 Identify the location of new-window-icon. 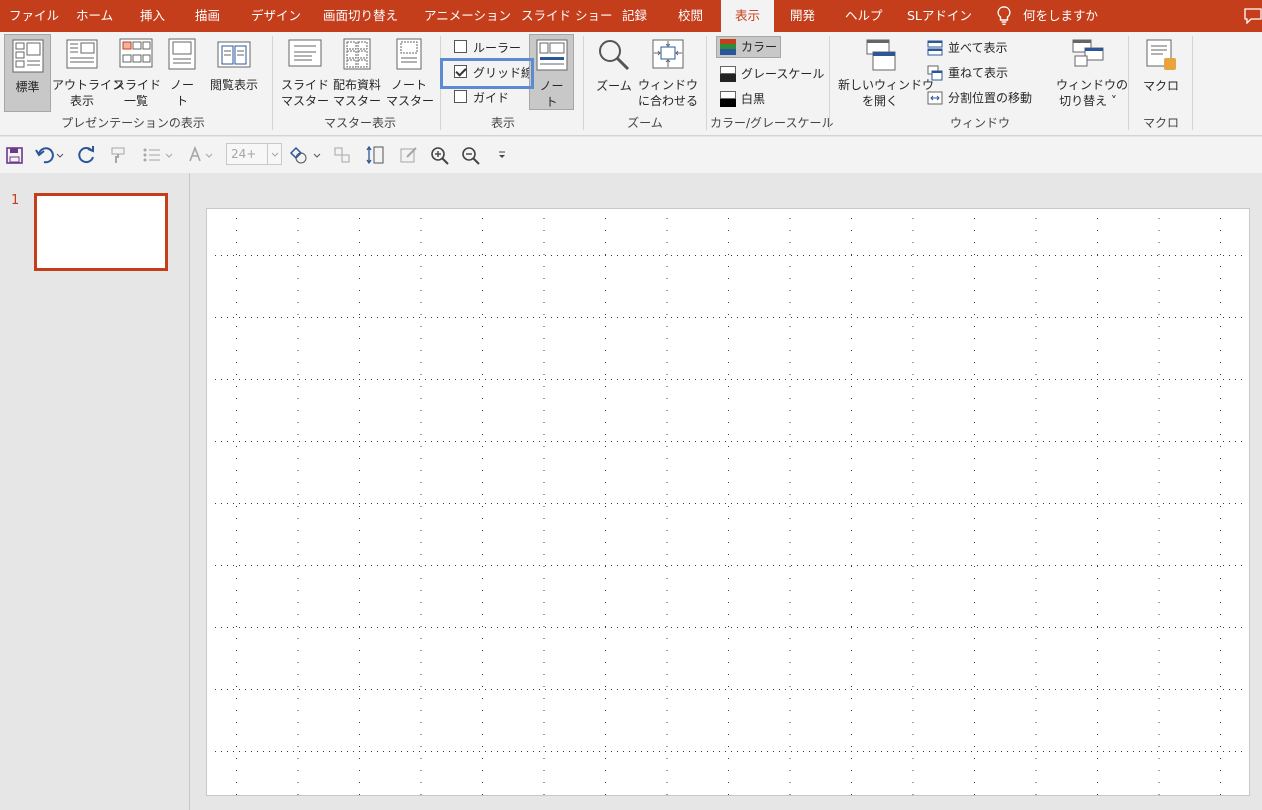
(881, 55).